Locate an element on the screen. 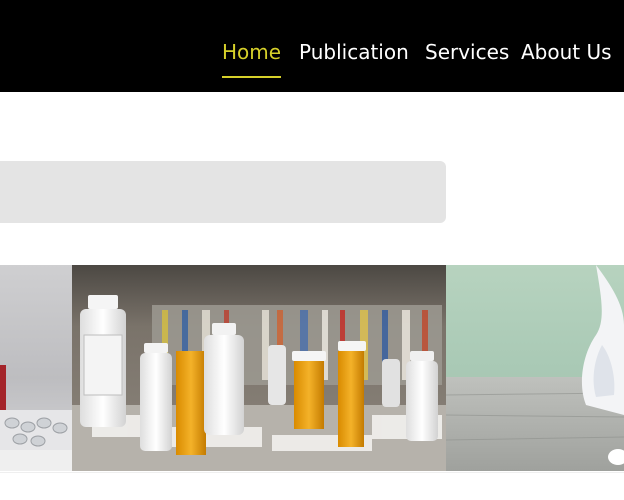 This screenshot has width=624, height=500. gallery-image-cat is located at coordinates (535, 368).